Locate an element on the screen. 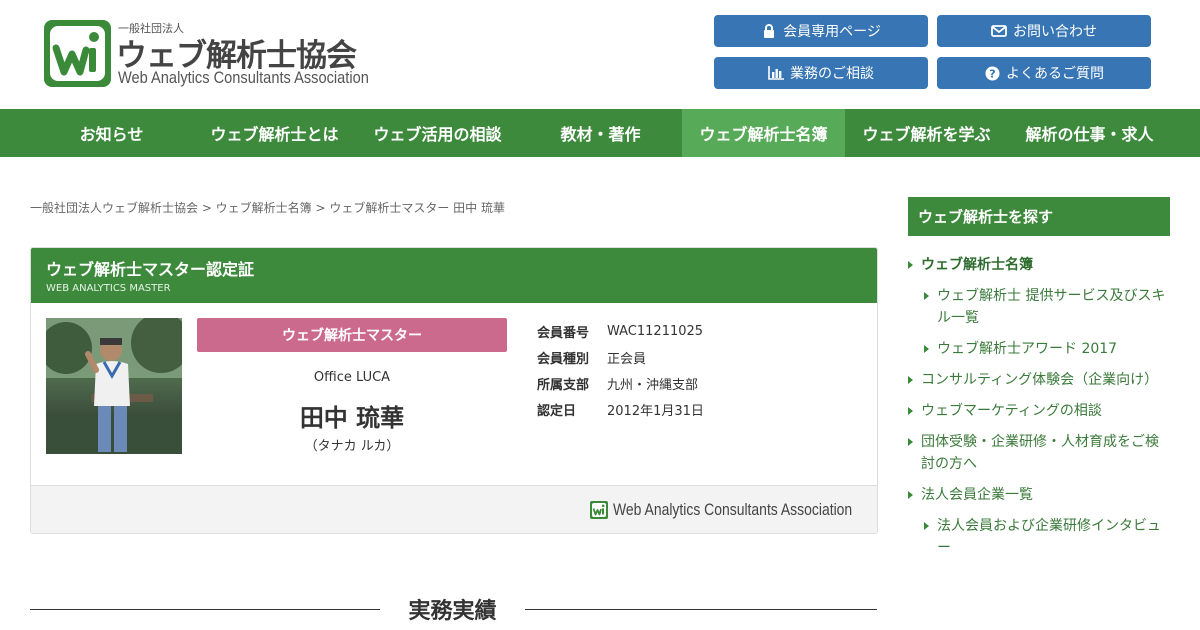  section-divider-right is located at coordinates (701, 609).